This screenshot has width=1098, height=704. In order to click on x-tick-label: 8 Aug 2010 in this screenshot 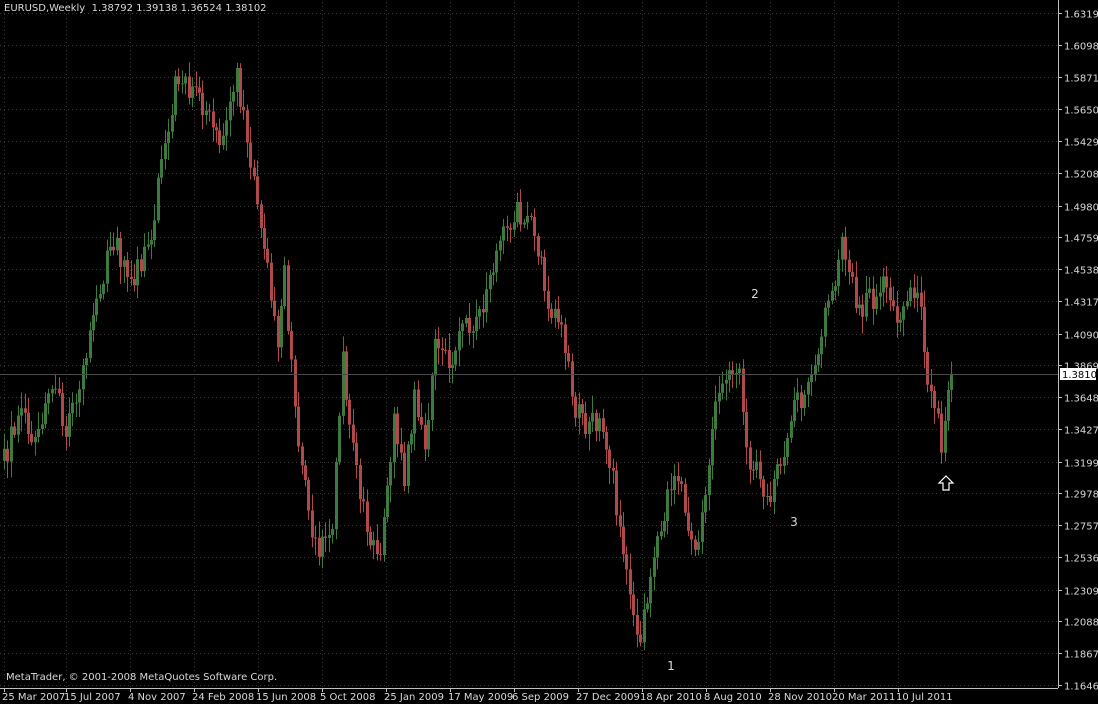, I will do `click(733, 697)`.